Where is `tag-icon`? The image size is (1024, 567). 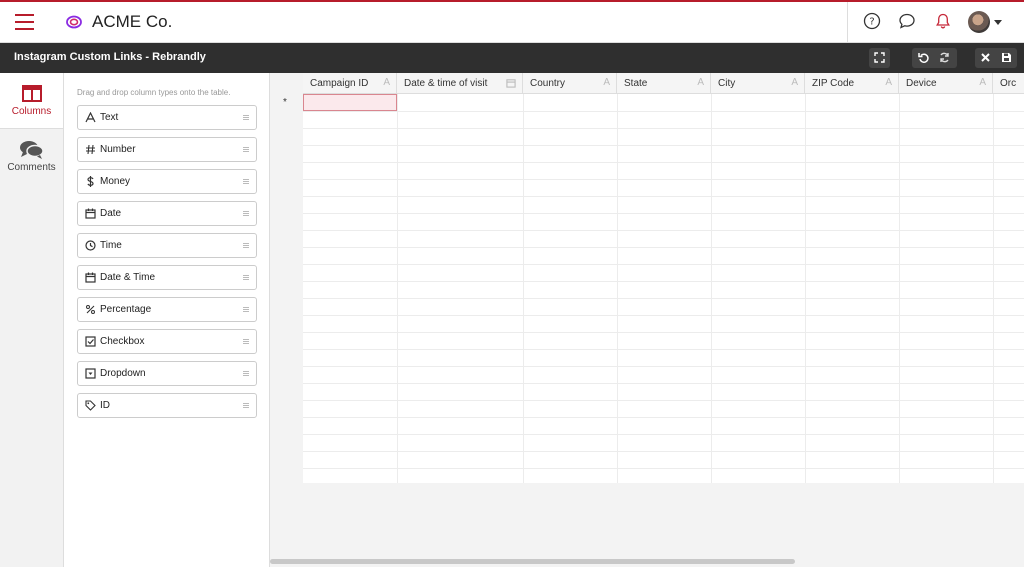
tag-icon is located at coordinates (90, 405).